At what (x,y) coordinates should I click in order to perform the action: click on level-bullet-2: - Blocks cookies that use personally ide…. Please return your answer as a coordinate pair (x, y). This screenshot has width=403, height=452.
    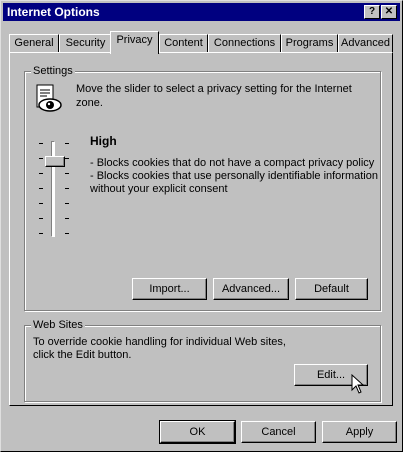
    Looking at the image, I should click on (234, 176).